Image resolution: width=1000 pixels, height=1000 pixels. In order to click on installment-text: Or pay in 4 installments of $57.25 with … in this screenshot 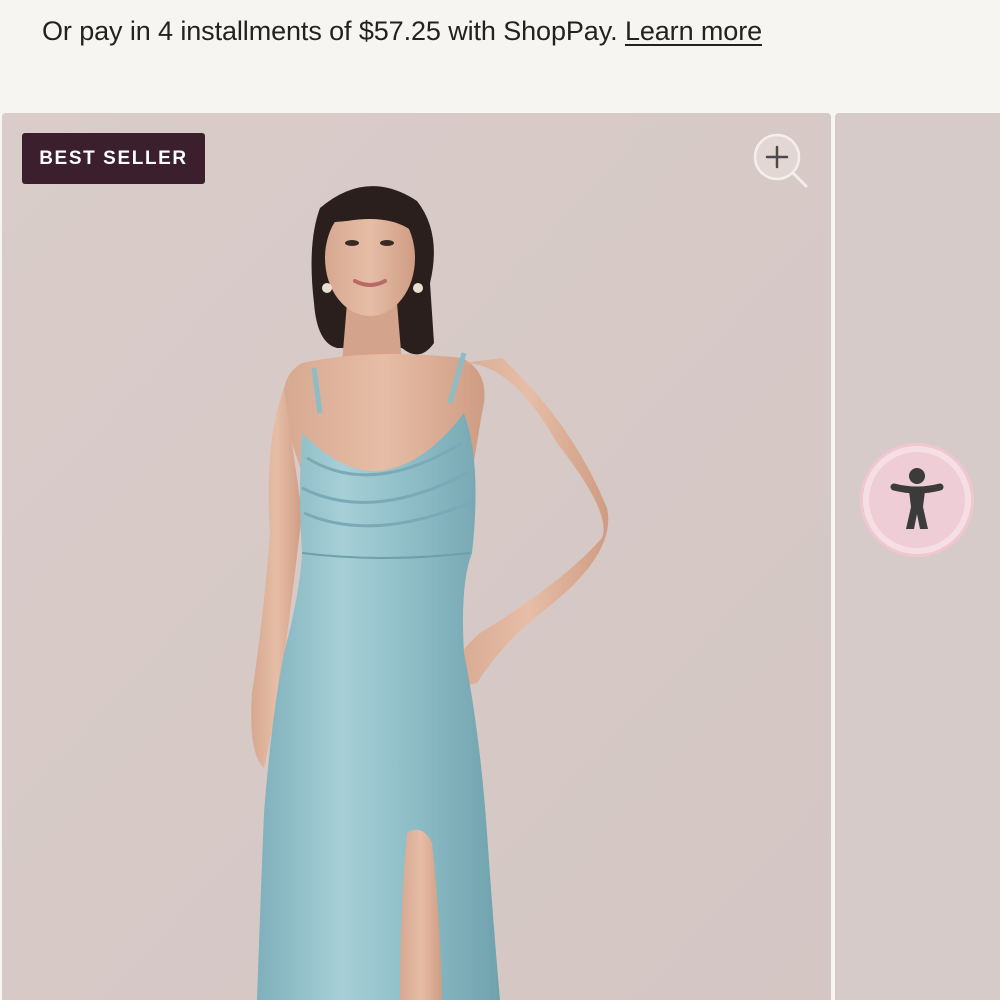, I will do `click(330, 31)`.